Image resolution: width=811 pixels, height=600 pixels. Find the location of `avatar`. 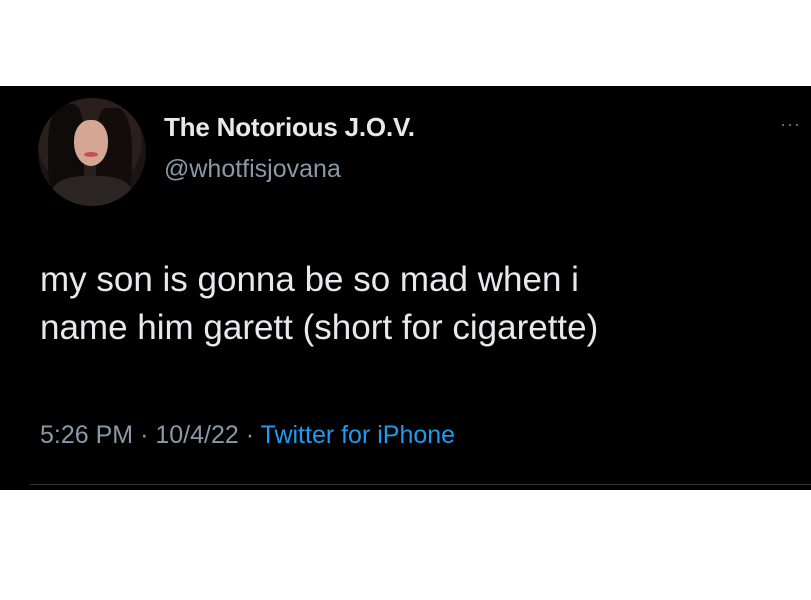

avatar is located at coordinates (92, 152).